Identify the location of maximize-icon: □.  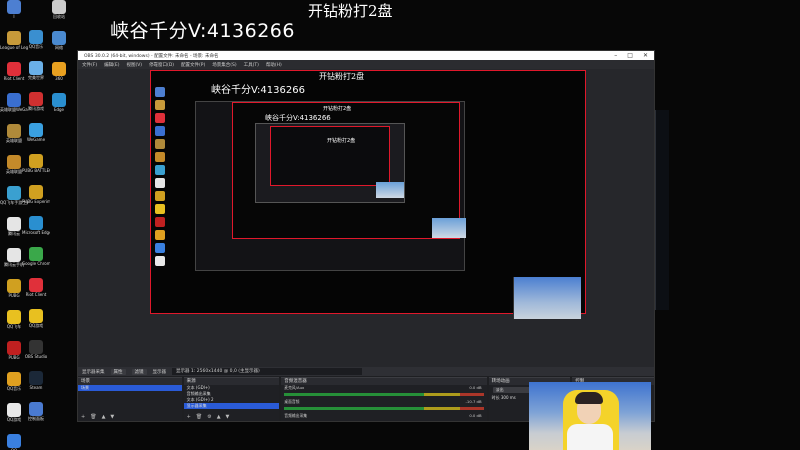
(630, 55).